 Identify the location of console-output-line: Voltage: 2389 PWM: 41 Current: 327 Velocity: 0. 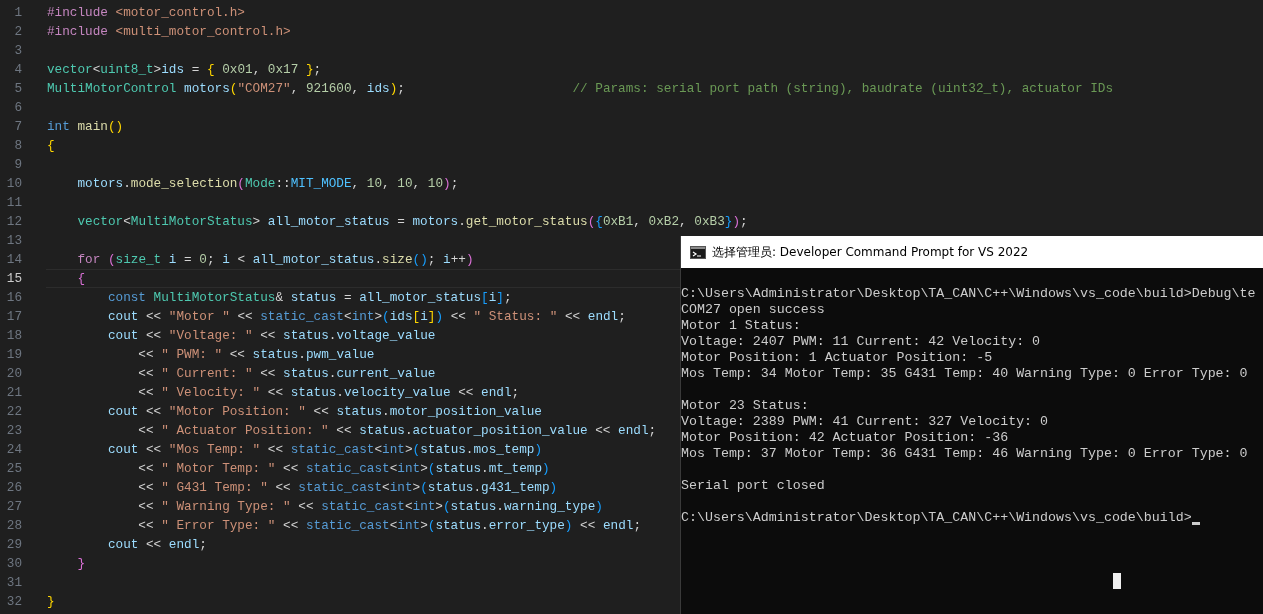
(865, 422).